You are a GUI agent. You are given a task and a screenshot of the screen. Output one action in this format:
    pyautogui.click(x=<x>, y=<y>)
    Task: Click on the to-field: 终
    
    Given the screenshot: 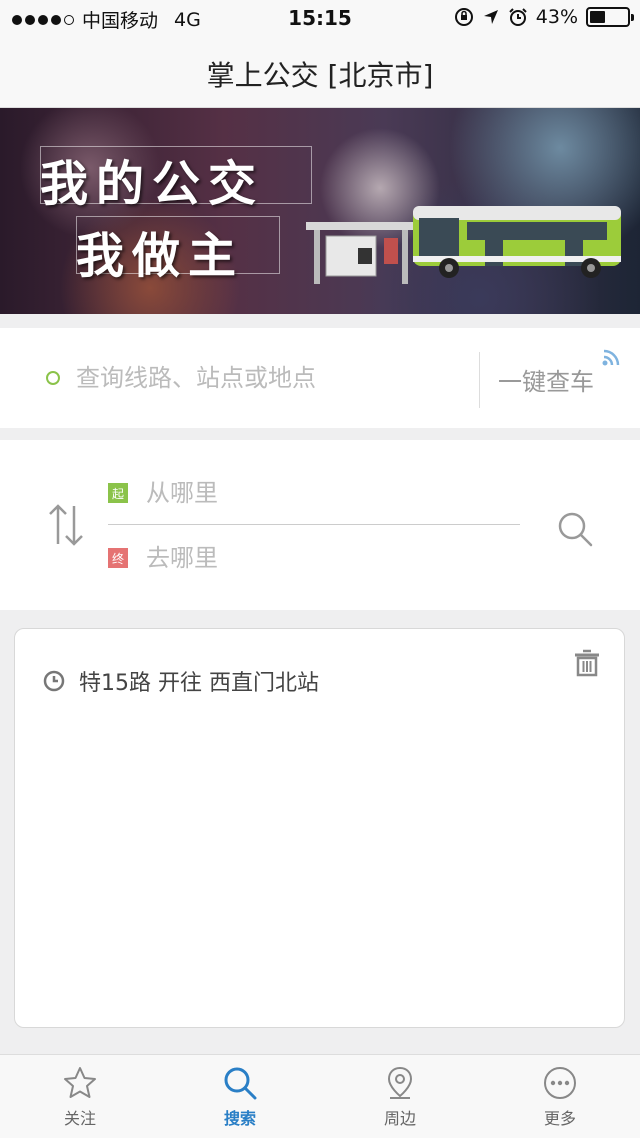 What is the action you would take?
    pyautogui.click(x=308, y=558)
    